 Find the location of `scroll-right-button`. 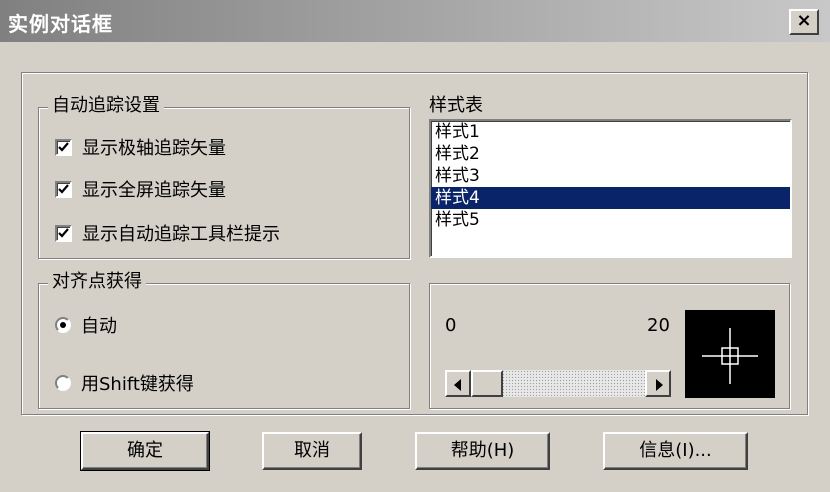

scroll-right-button is located at coordinates (658, 383).